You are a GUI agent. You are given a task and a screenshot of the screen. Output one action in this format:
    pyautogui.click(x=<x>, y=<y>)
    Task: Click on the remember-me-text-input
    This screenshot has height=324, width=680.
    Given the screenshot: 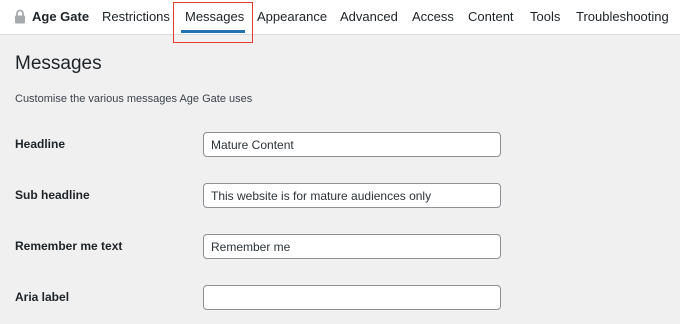 What is the action you would take?
    pyautogui.click(x=352, y=246)
    